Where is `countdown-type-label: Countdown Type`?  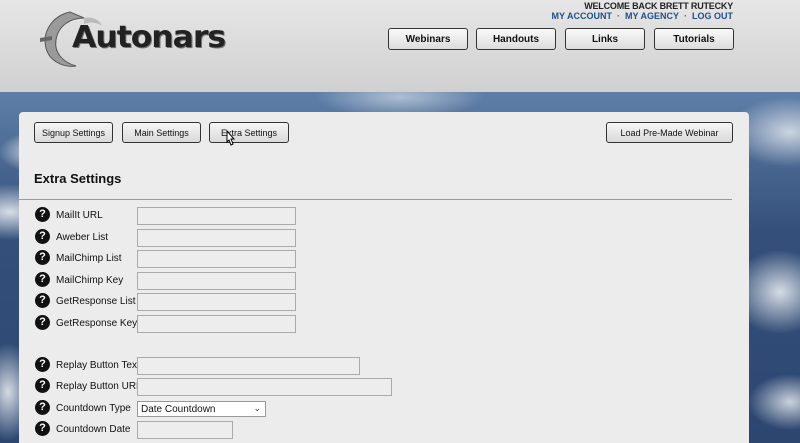 countdown-type-label: Countdown Type is located at coordinates (93, 408).